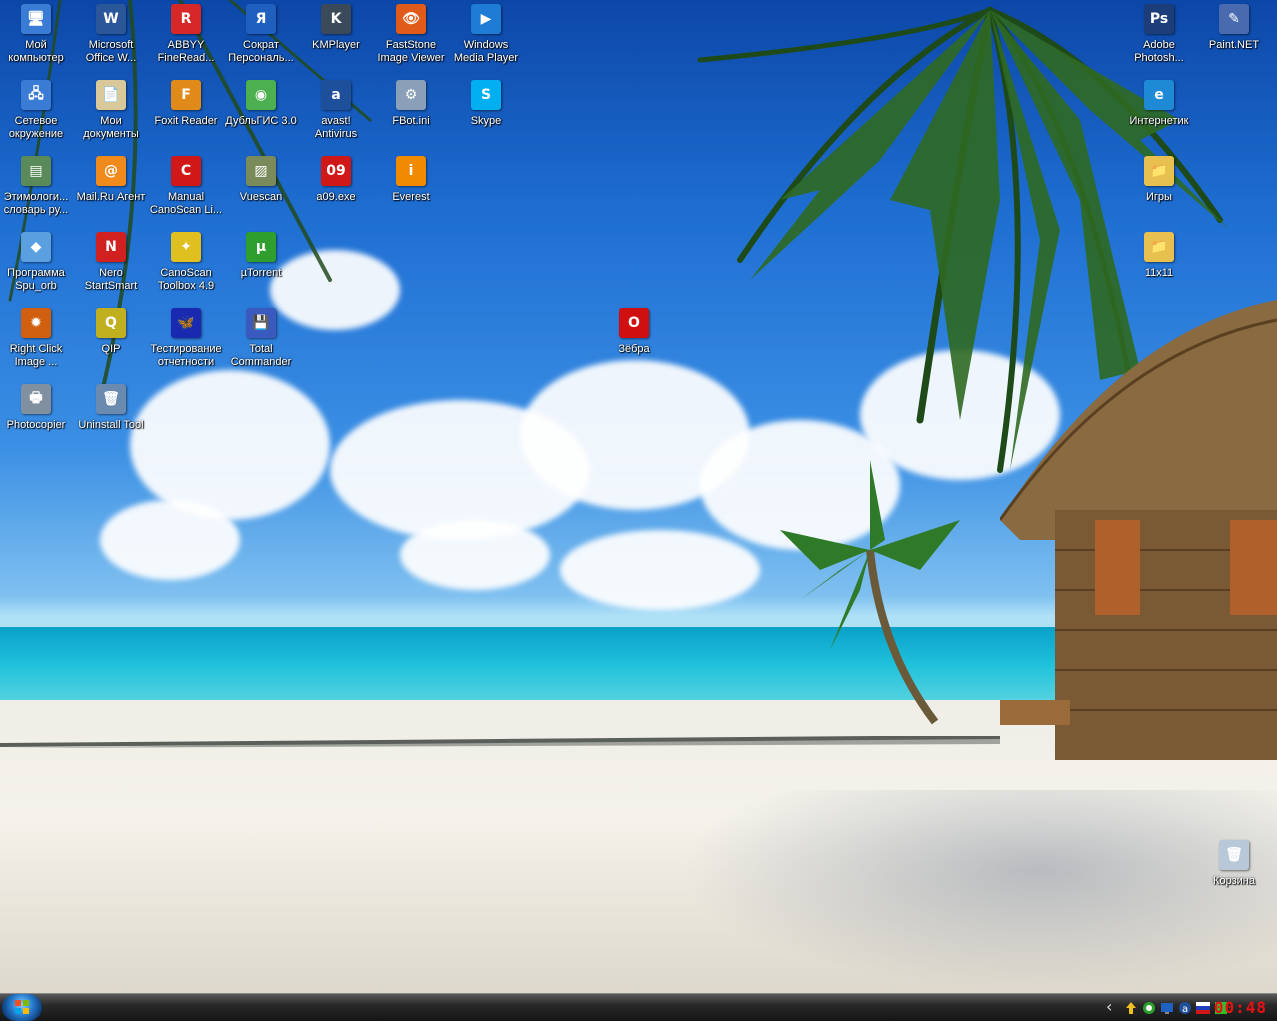 The image size is (1277, 1025). I want to click on icon-glyph: C, so click(186, 171).